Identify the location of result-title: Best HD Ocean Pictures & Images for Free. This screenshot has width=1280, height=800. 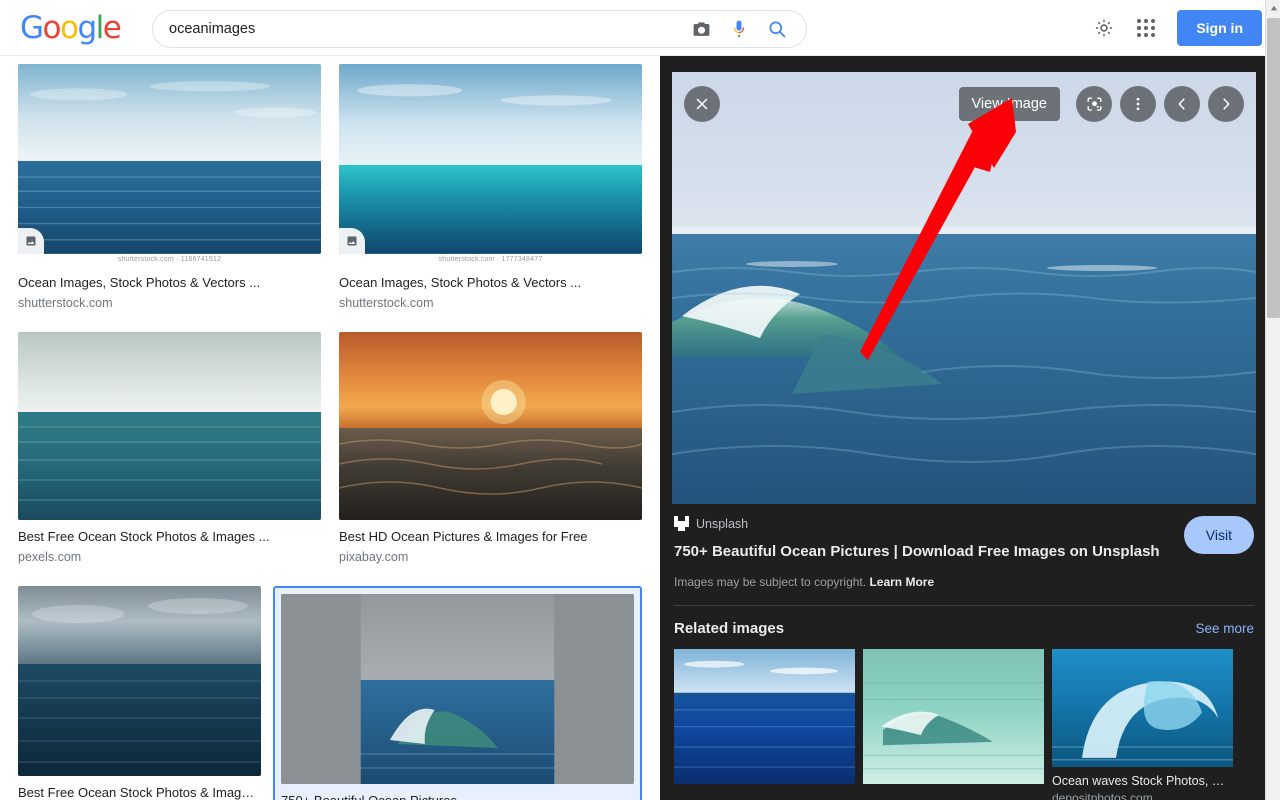
(490, 537).